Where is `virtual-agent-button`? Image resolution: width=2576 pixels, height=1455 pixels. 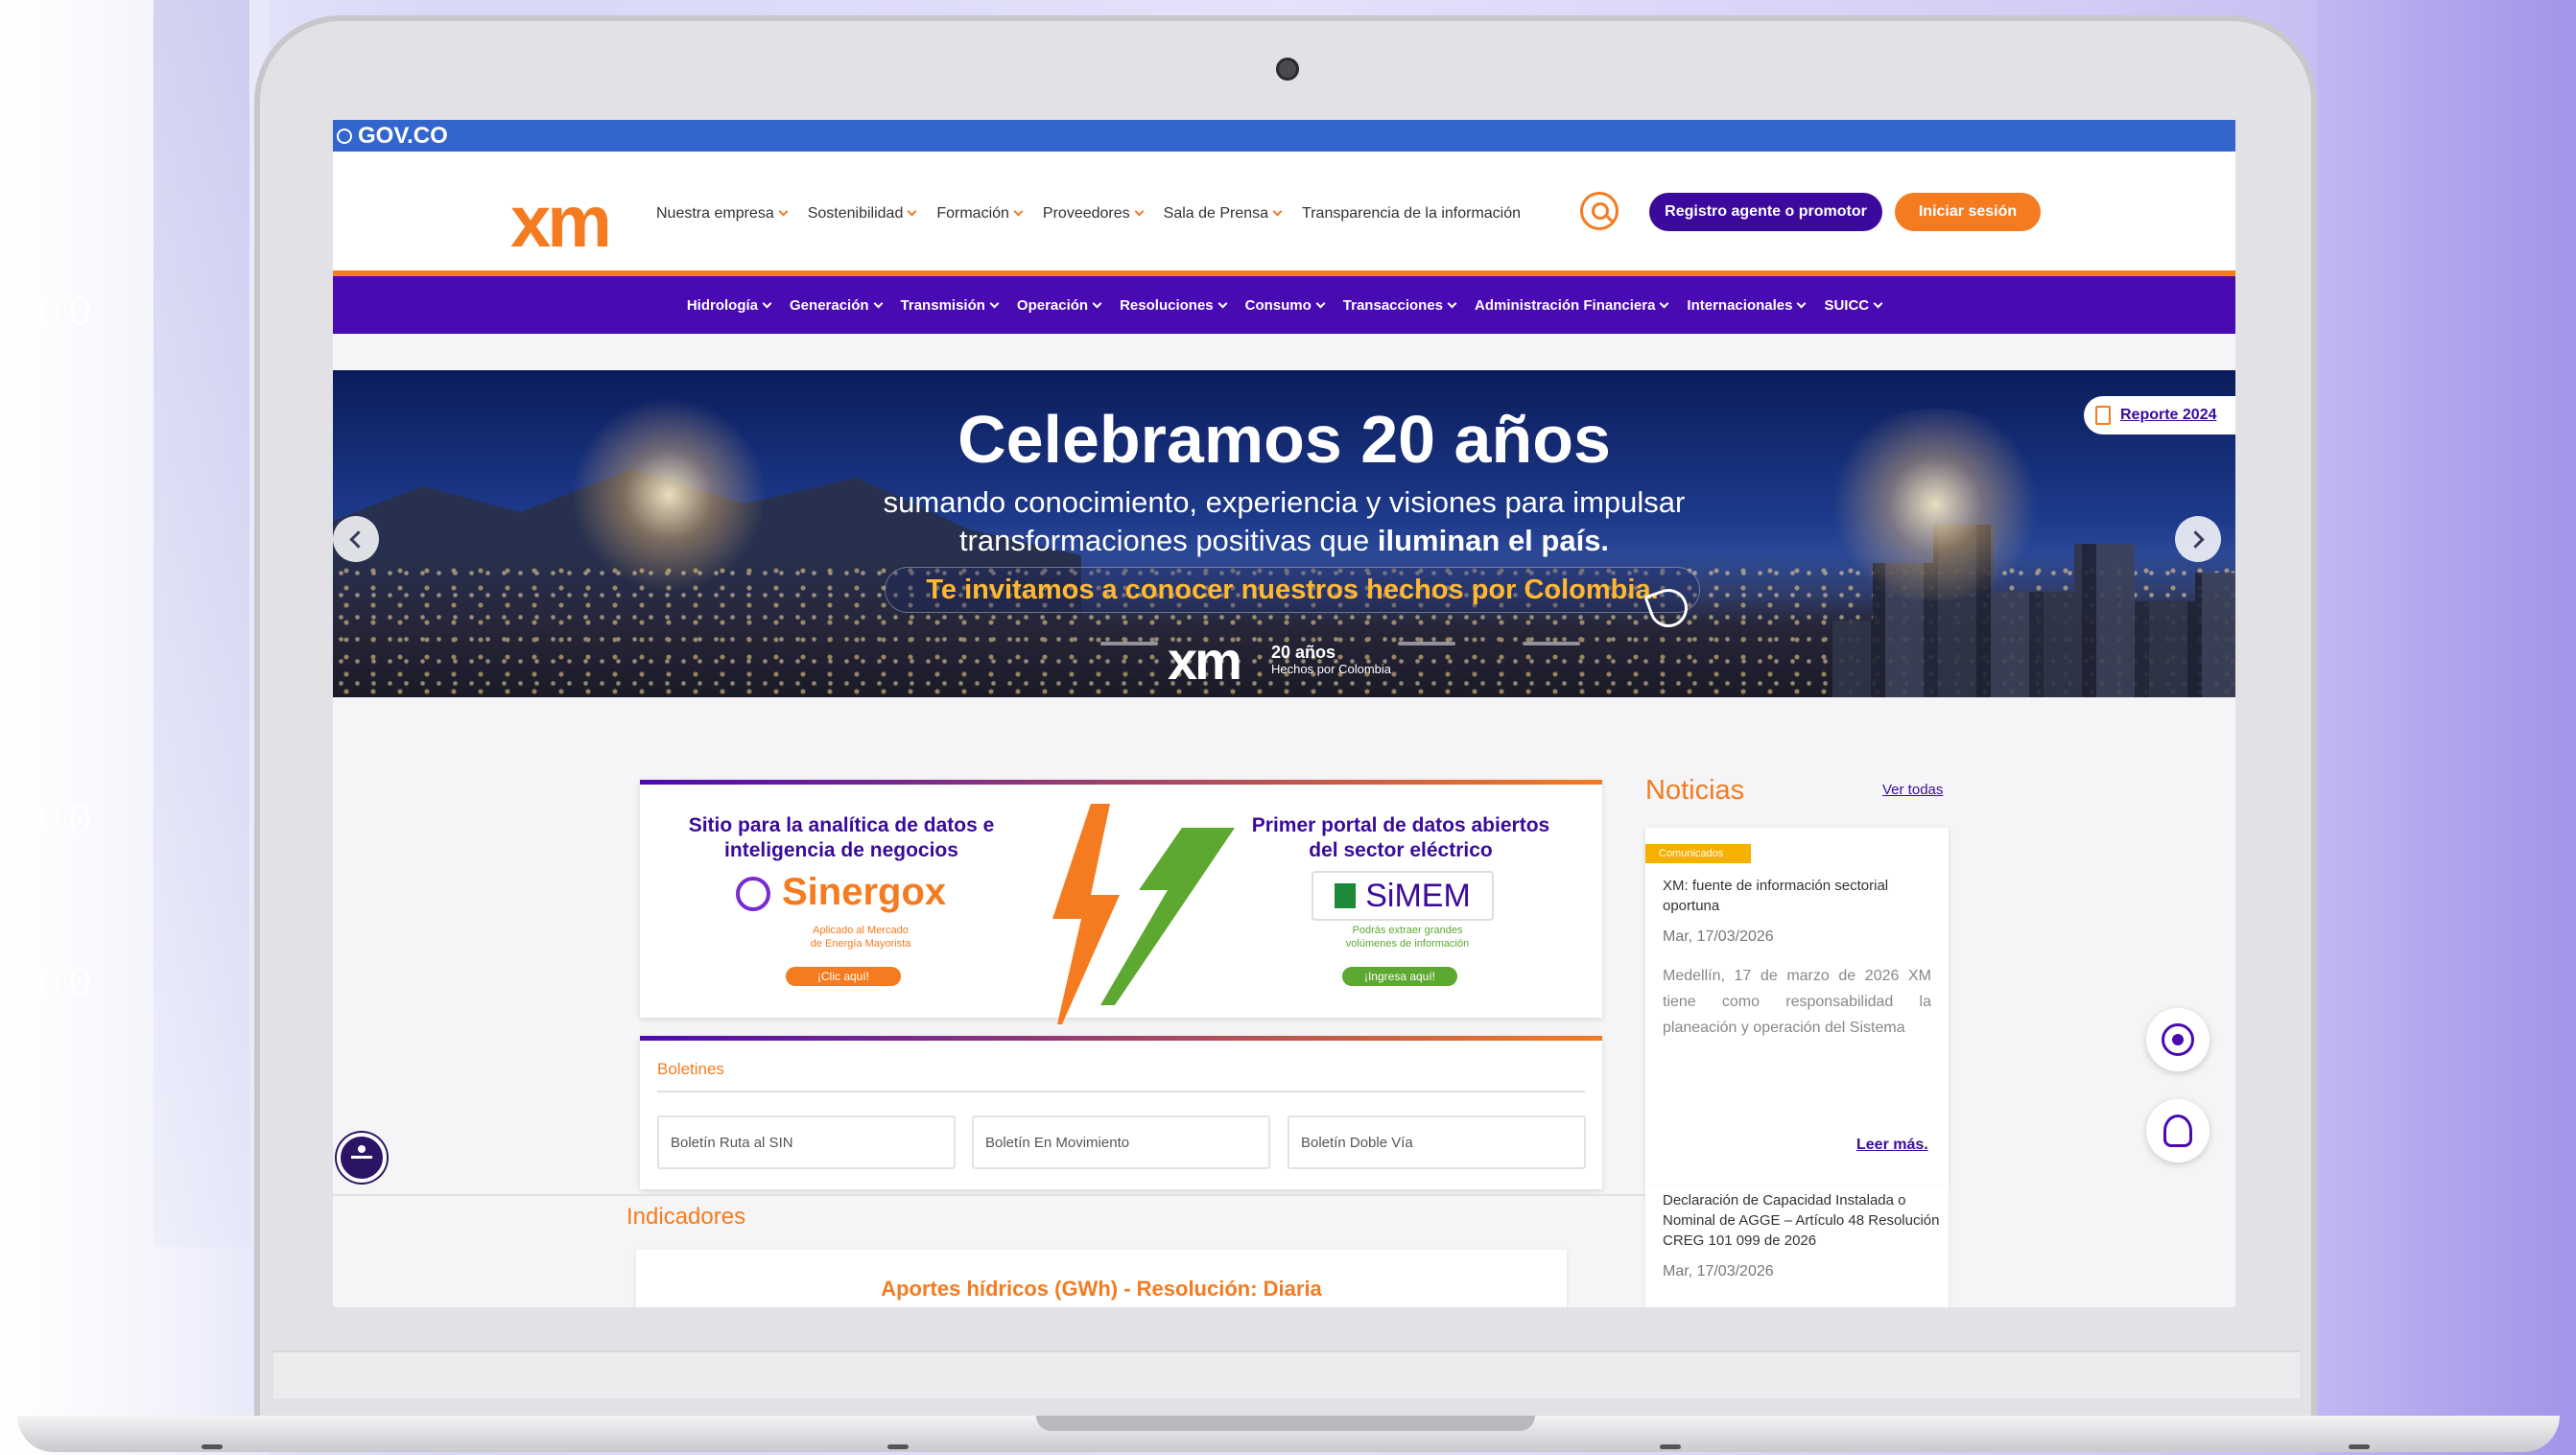 virtual-agent-button is located at coordinates (2178, 1131).